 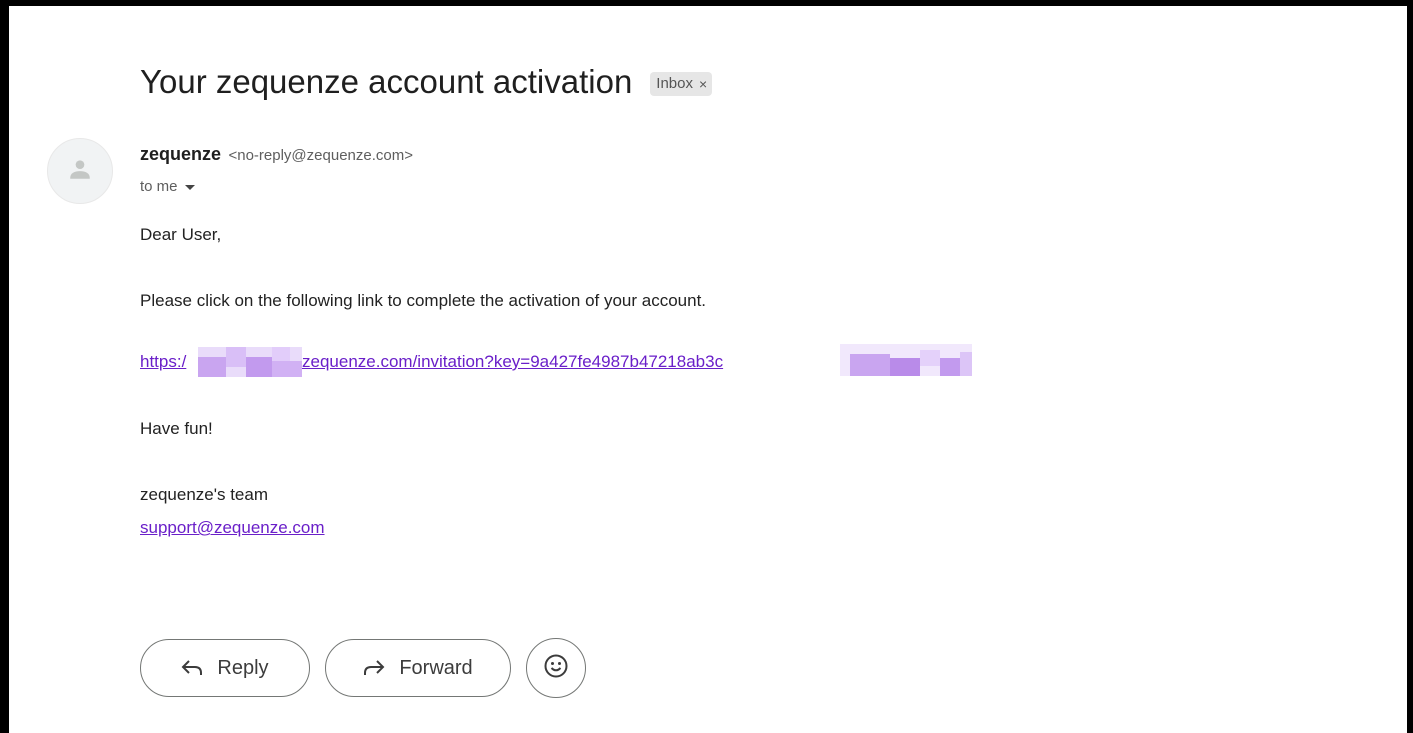 What do you see at coordinates (250, 362) in the screenshot?
I see `redaction-block` at bounding box center [250, 362].